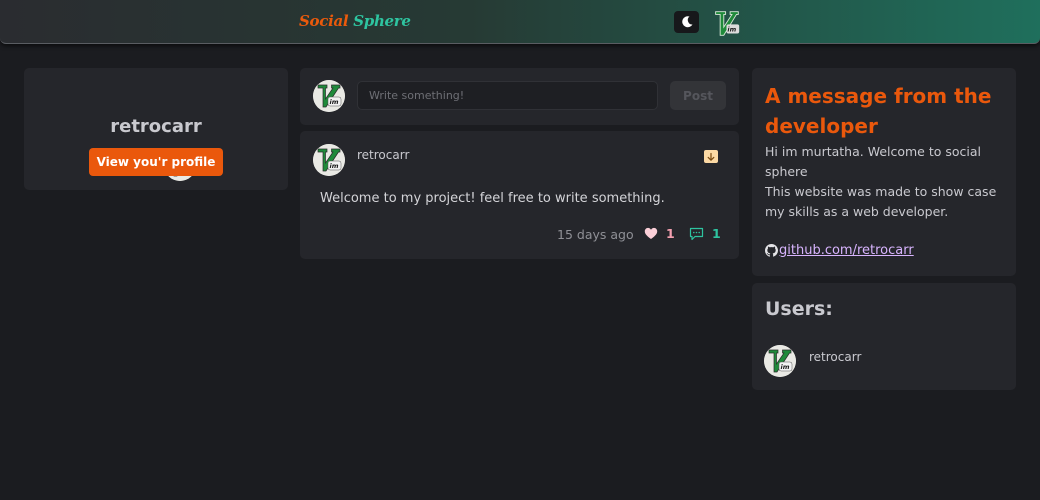 The width and height of the screenshot is (1040, 500). What do you see at coordinates (771, 250) in the screenshot?
I see `github-icon` at bounding box center [771, 250].